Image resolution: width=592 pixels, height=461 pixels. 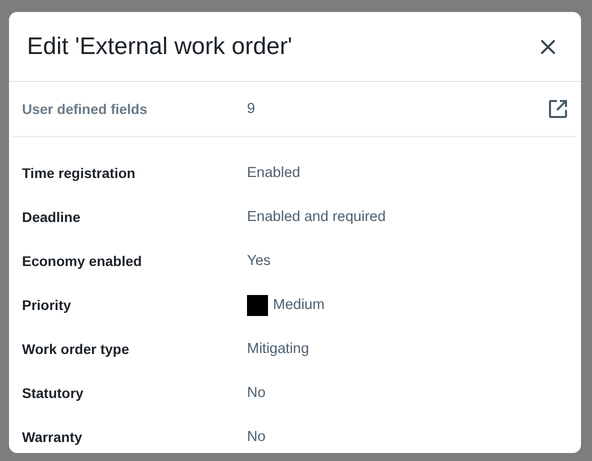 What do you see at coordinates (76, 349) in the screenshot?
I see `field-label: Work order type` at bounding box center [76, 349].